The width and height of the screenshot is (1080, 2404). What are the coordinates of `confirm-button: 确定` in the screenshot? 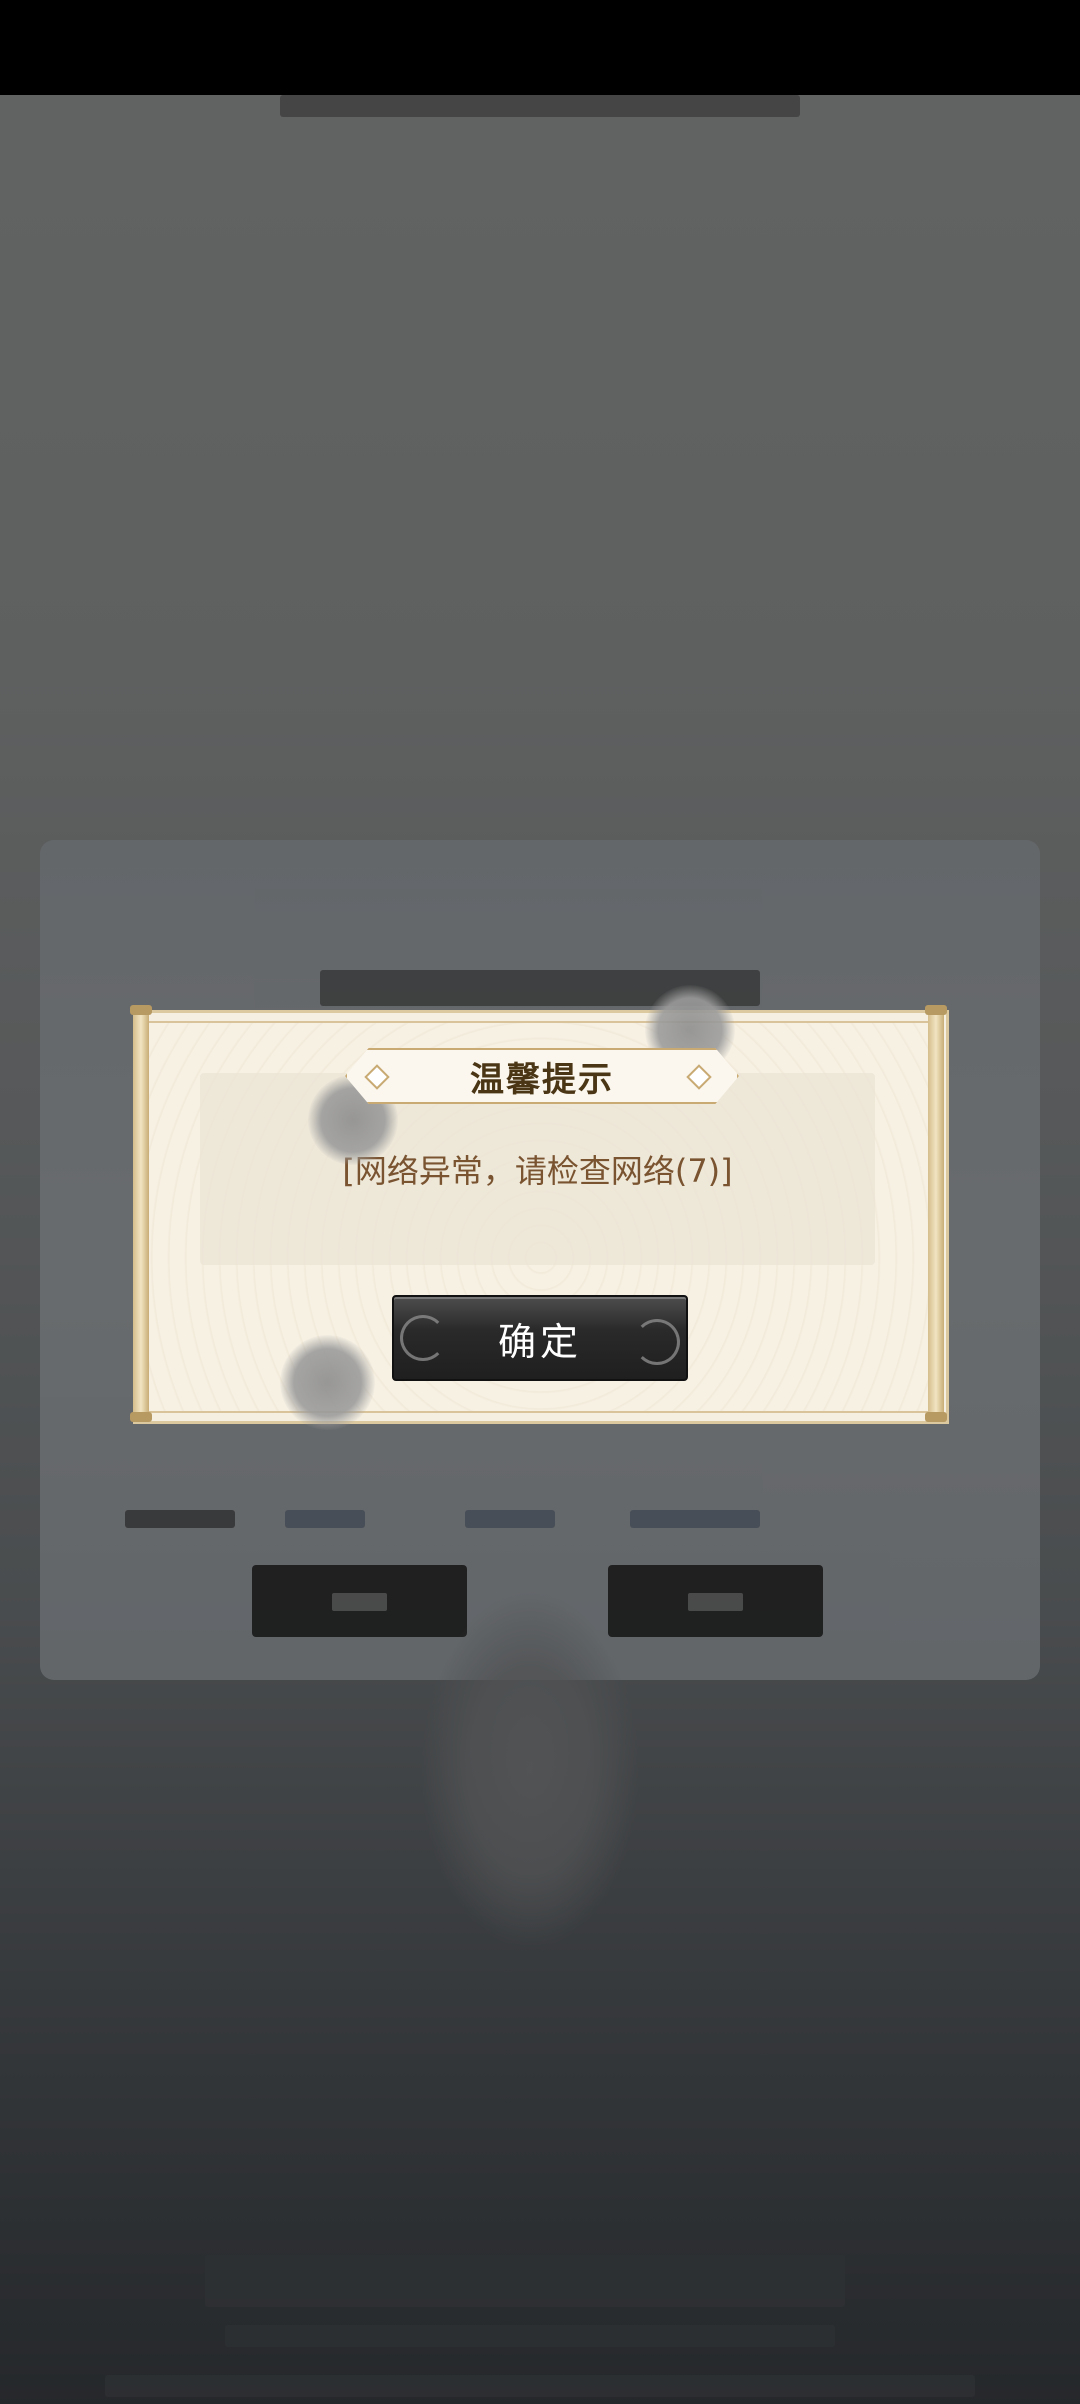 It's located at (540, 1338).